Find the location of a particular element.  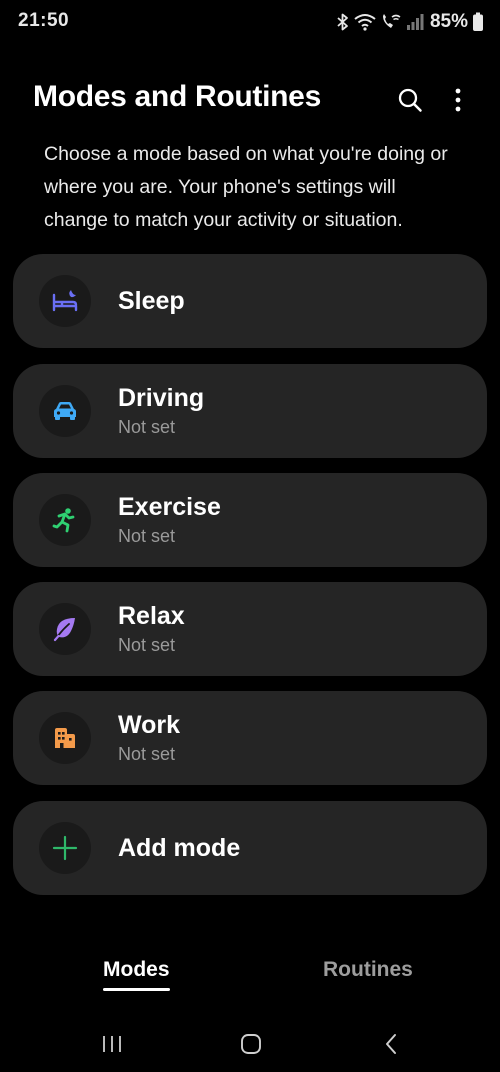

status-icons: 85% is located at coordinates (410, 22).